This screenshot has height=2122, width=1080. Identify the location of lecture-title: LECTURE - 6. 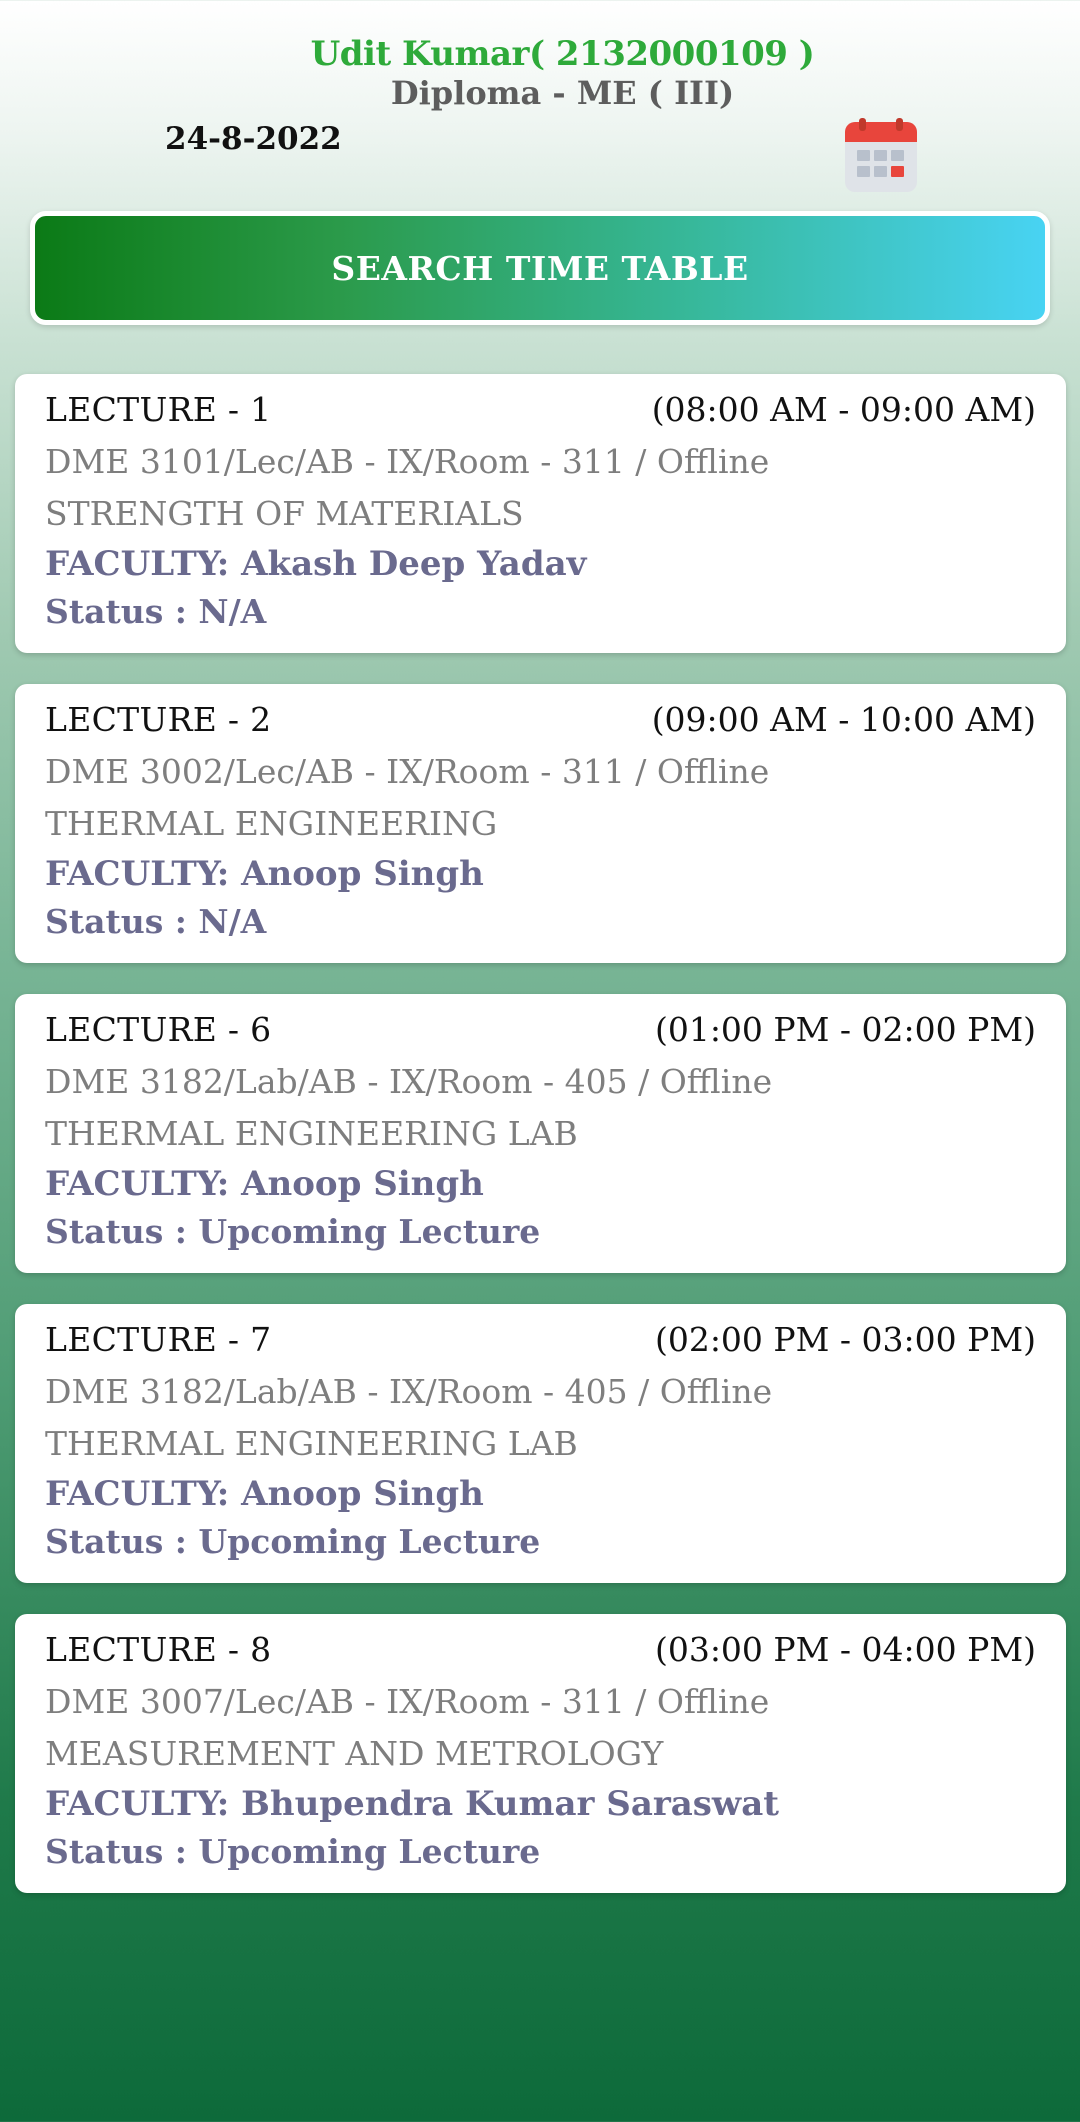
(158, 1029).